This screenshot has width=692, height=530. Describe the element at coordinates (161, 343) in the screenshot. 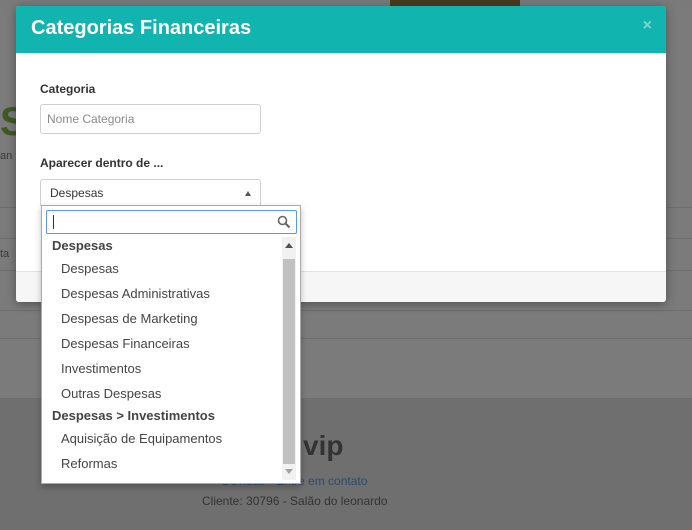

I see `option-item: Despesas Financeiras` at that location.